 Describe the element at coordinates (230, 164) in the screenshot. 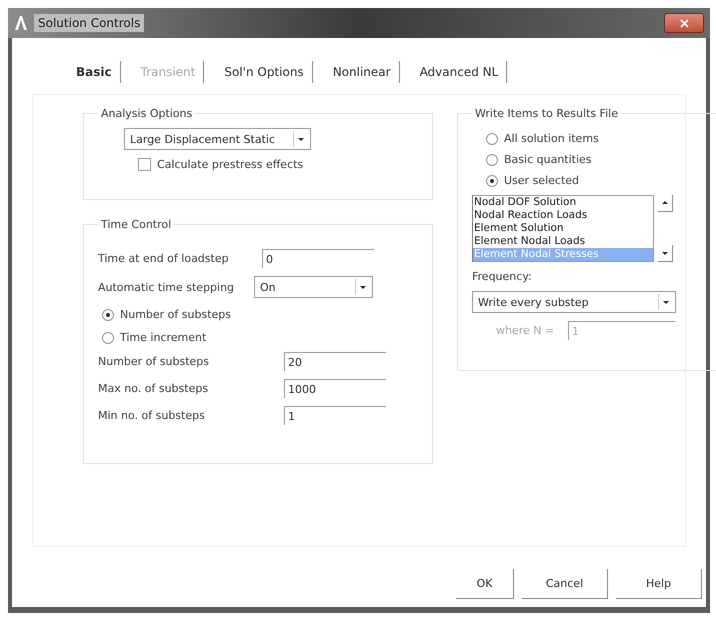

I see `checkbox-label: Calculate prestress effects` at that location.